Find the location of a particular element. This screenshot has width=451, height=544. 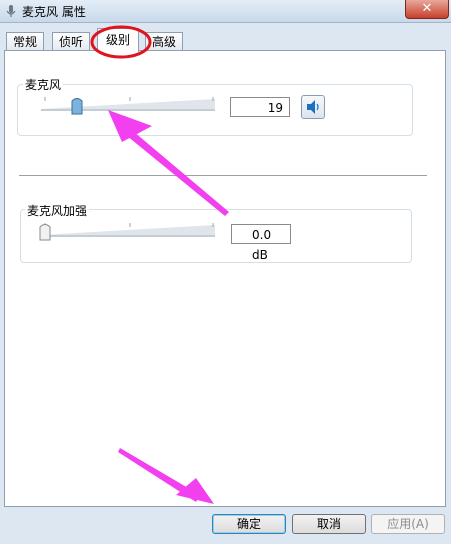

tab-general: 常规 is located at coordinates (25, 41).